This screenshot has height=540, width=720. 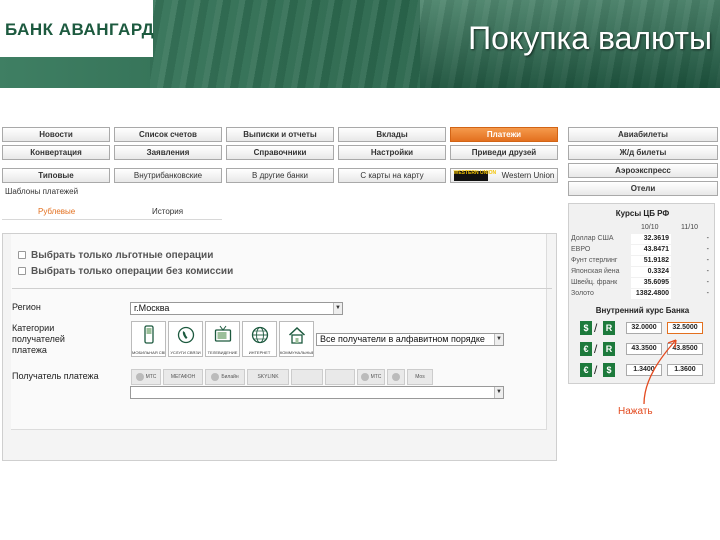 I want to click on rate-row: Японская йена 0.3324 -, so click(x=641, y=272).